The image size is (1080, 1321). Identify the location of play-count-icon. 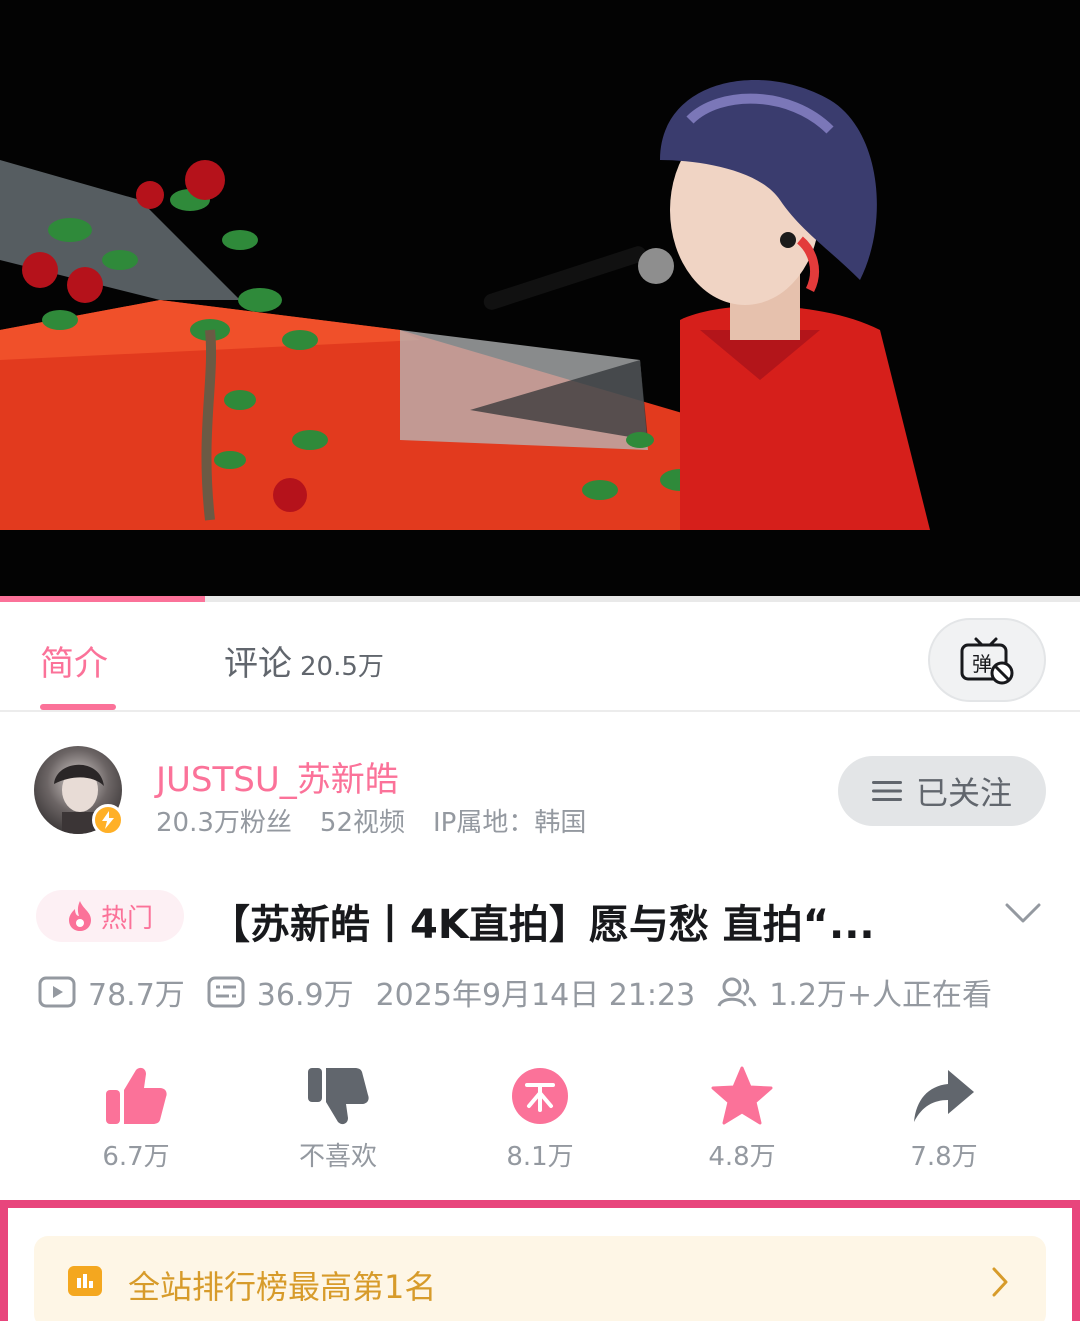
(57, 992).